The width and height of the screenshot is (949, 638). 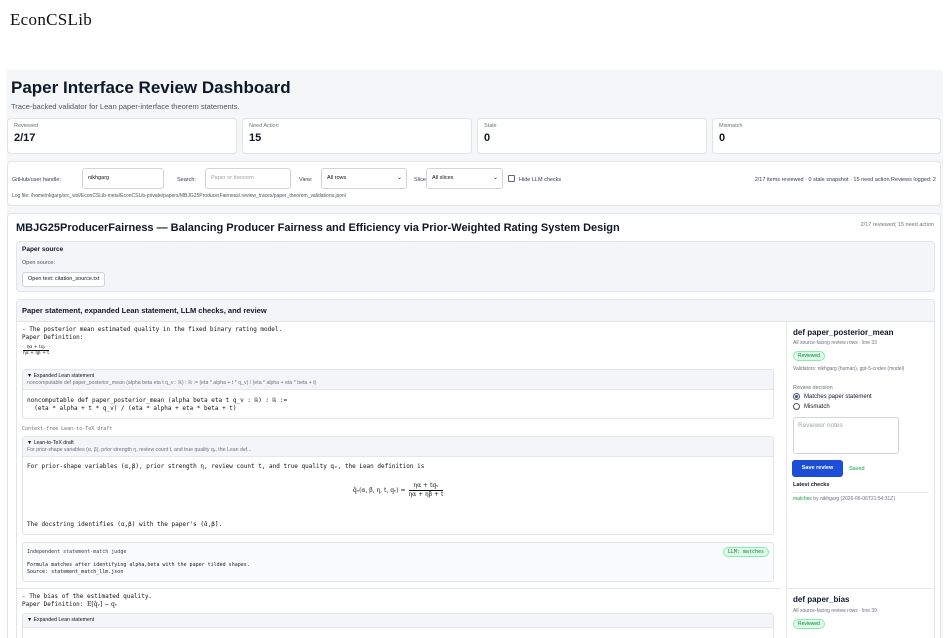 What do you see at coordinates (832, 396) in the screenshot?
I see `radio-matches: Matches paper statement` at bounding box center [832, 396].